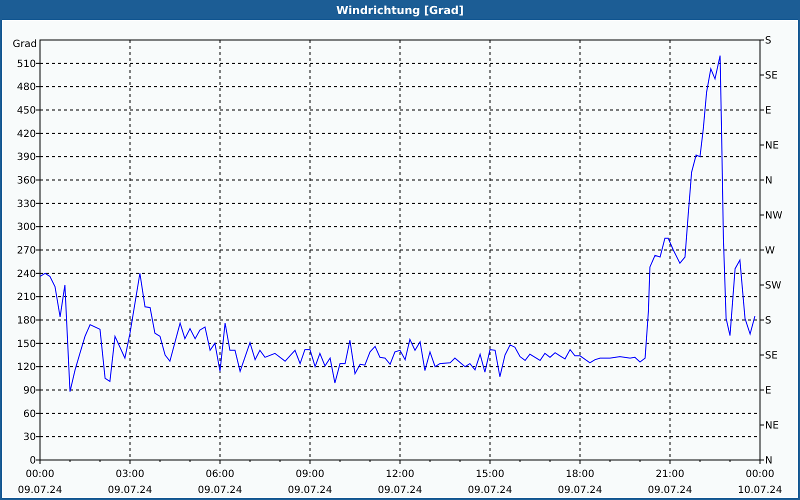  I want to click on x-axis-date-label: 10.07.24, so click(760, 490).